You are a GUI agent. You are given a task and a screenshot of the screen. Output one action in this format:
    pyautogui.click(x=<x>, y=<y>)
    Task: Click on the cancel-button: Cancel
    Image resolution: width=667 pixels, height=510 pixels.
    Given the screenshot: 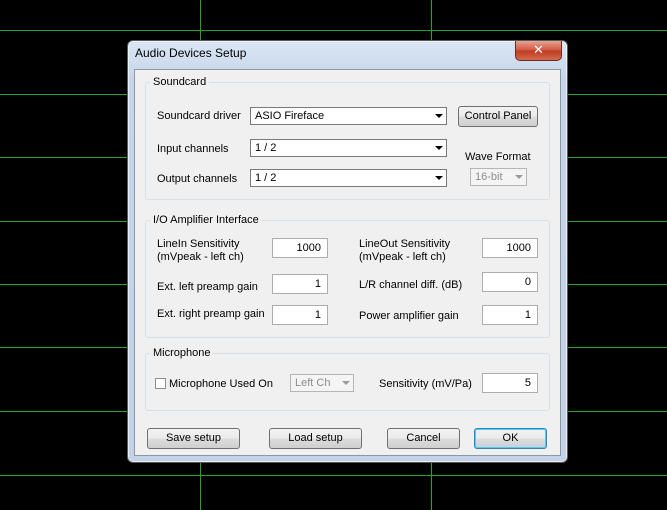 What is the action you would take?
    pyautogui.click(x=423, y=438)
    